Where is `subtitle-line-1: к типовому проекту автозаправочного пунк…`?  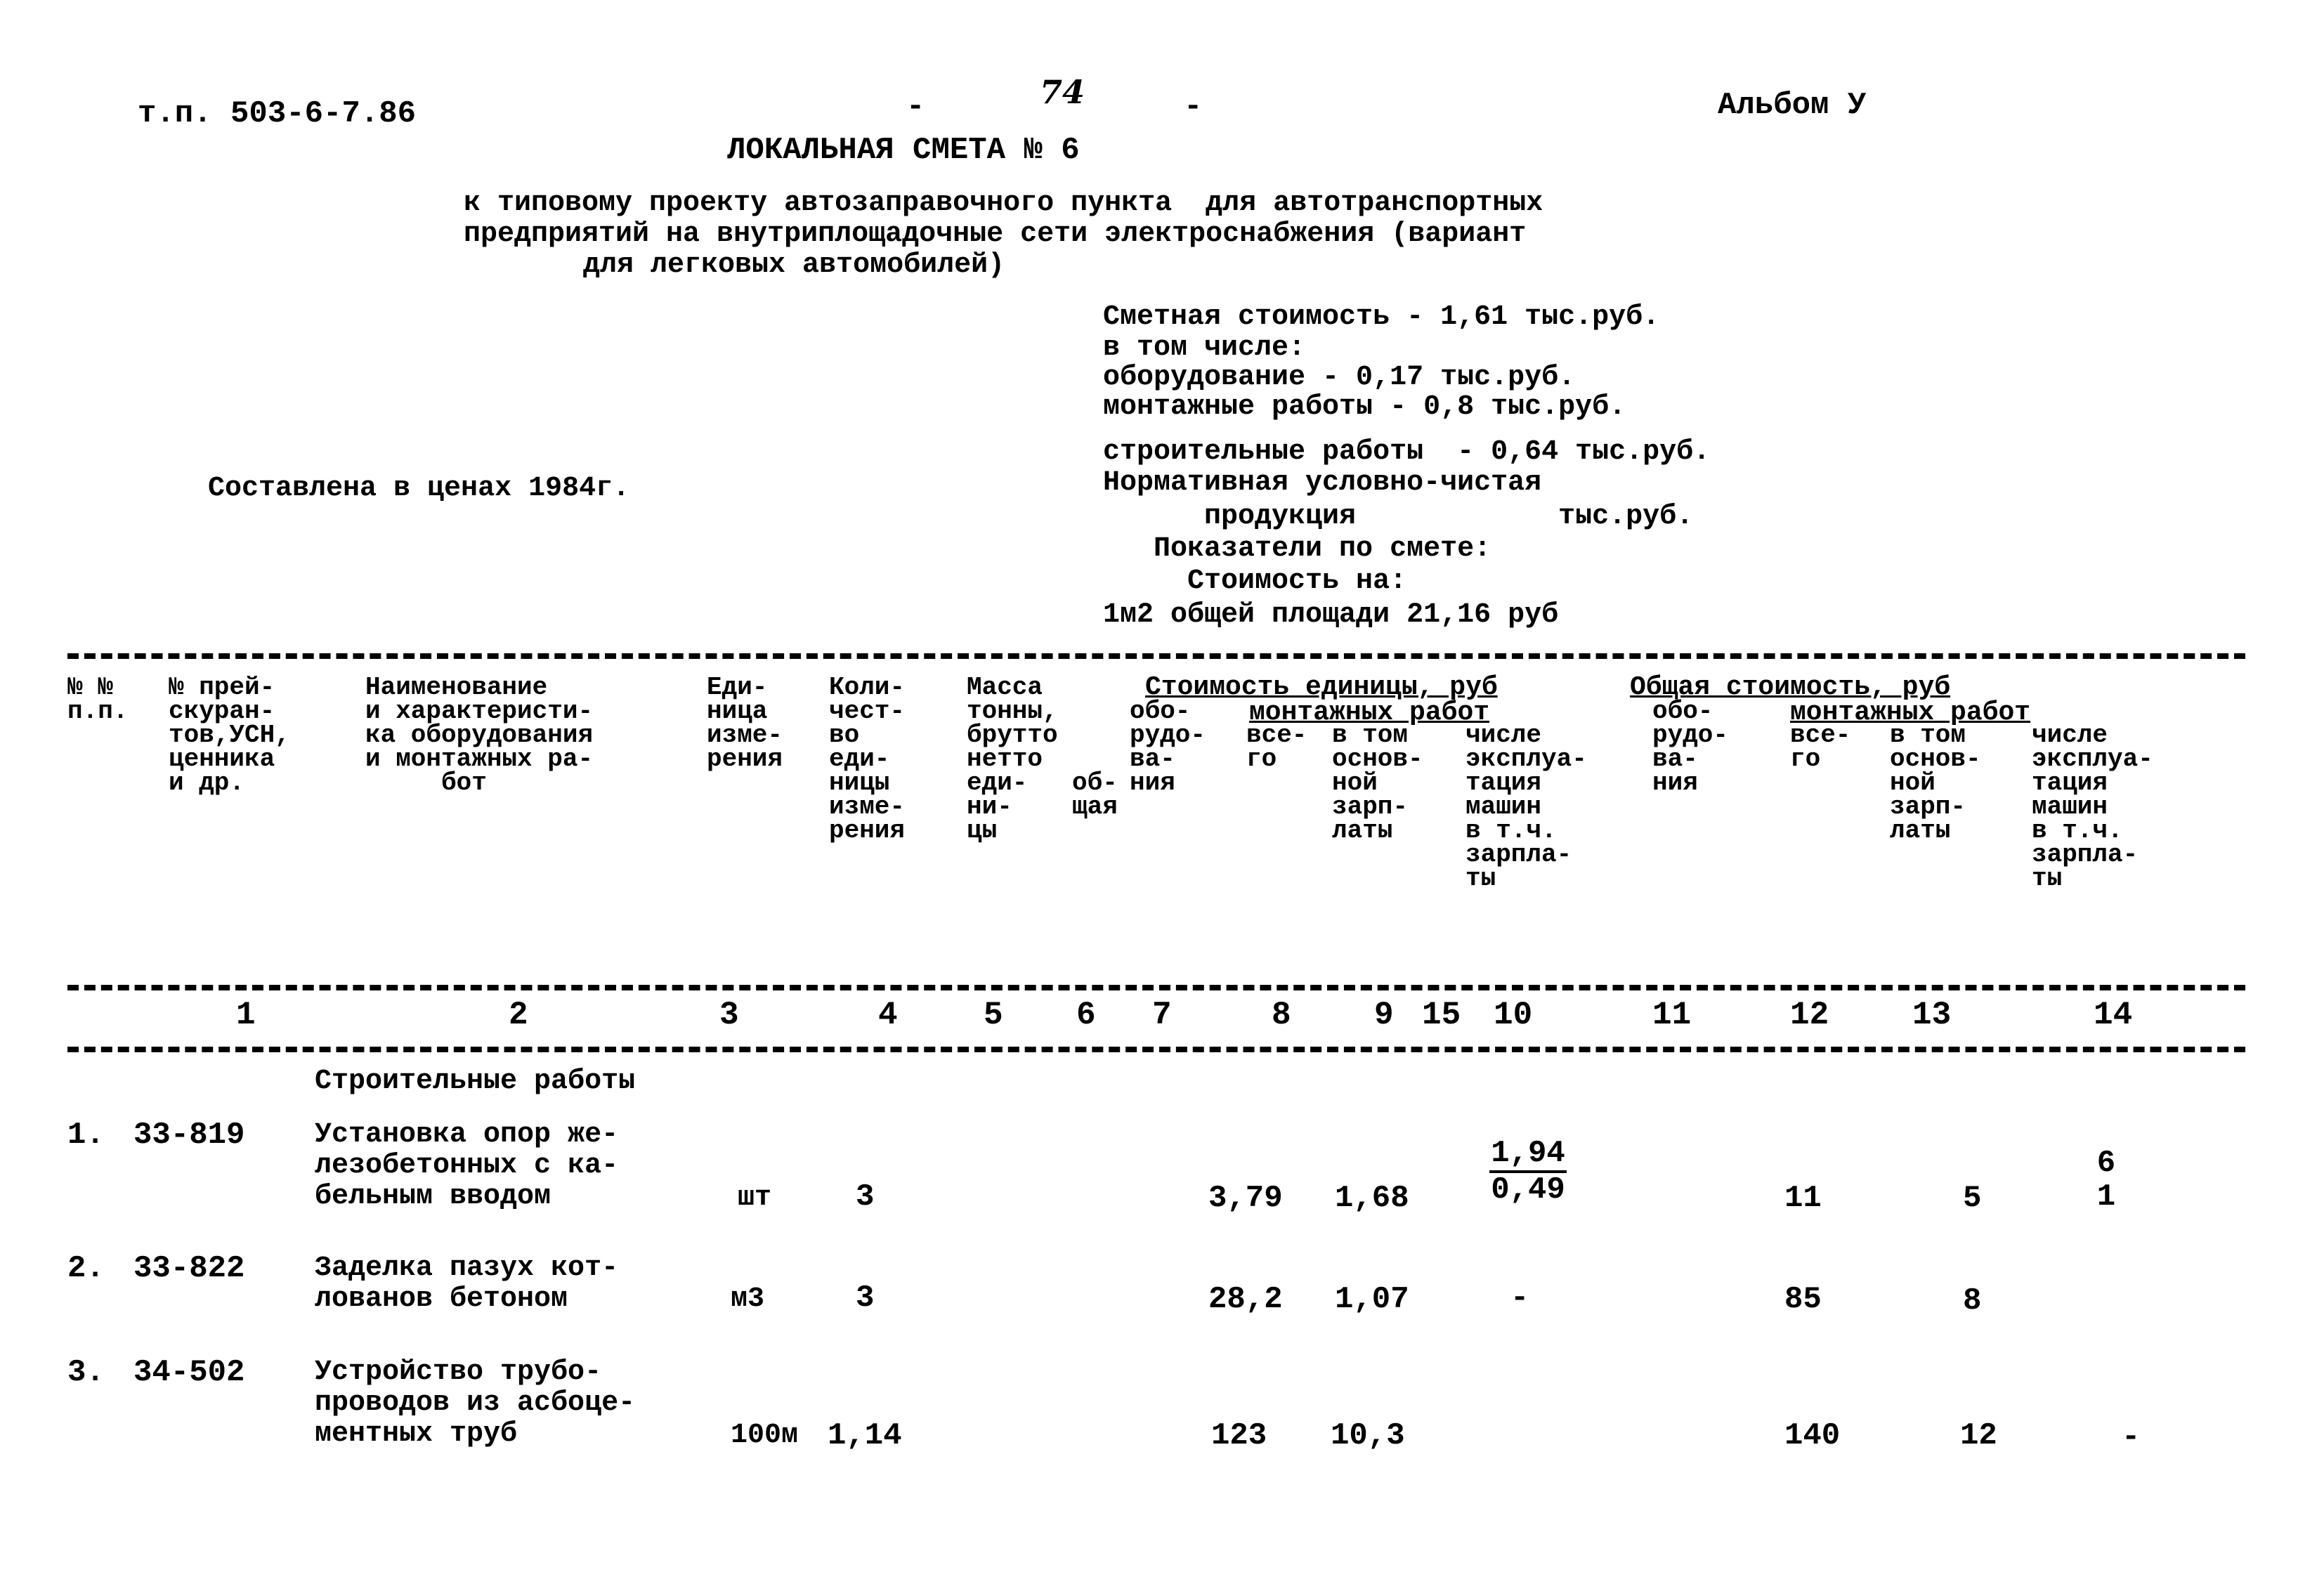 subtitle-line-1: к типовому проекту автозаправочного пунк… is located at coordinates (1004, 203).